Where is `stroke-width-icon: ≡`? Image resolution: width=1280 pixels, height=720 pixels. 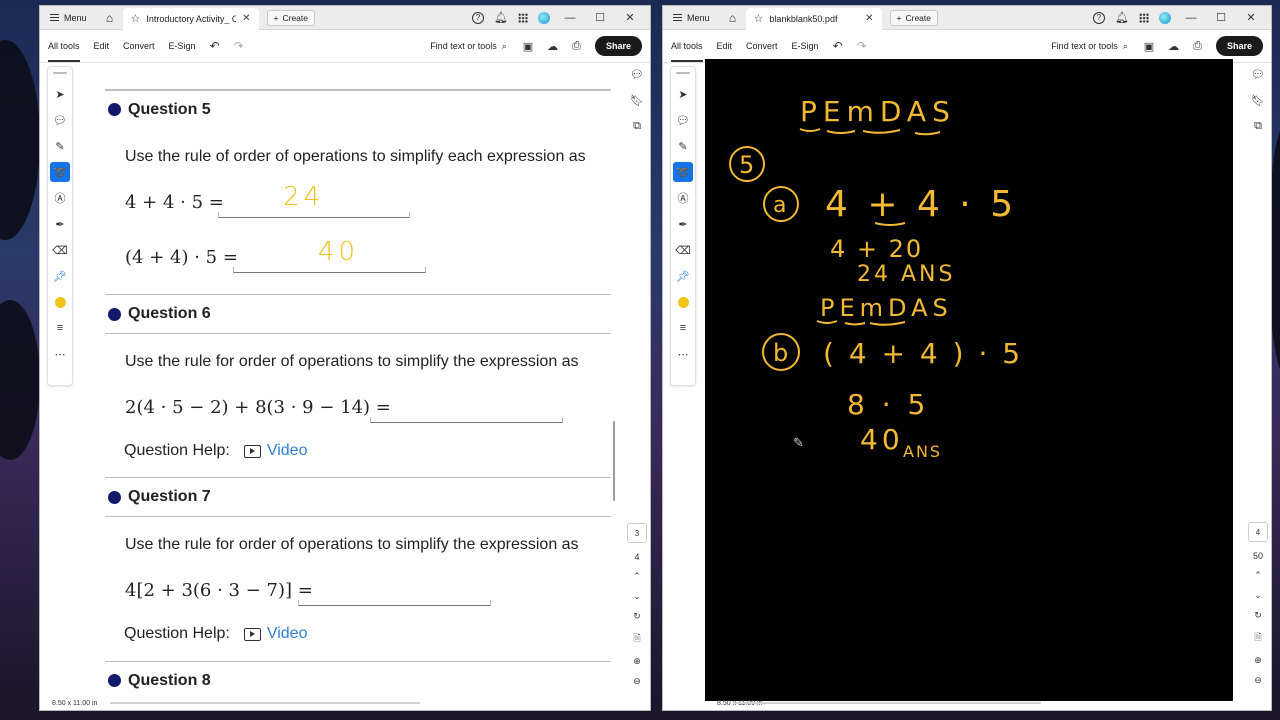
stroke-width-icon: ≡ is located at coordinates (60, 328).